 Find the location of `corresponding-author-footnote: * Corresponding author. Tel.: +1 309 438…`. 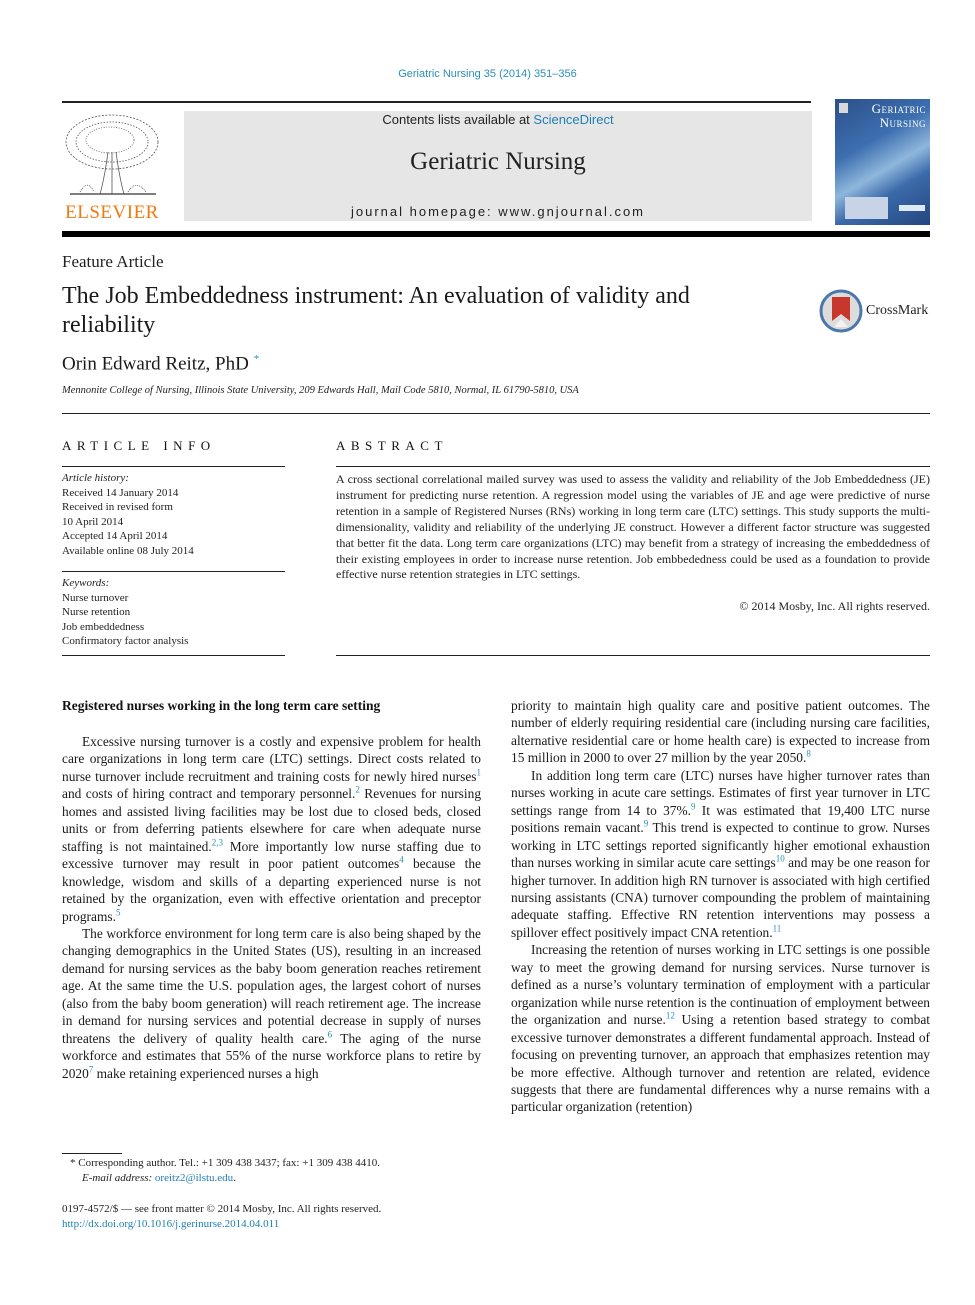

corresponding-author-footnote: * Corresponding author. Tel.: +1 309 438… is located at coordinates (280, 1171).